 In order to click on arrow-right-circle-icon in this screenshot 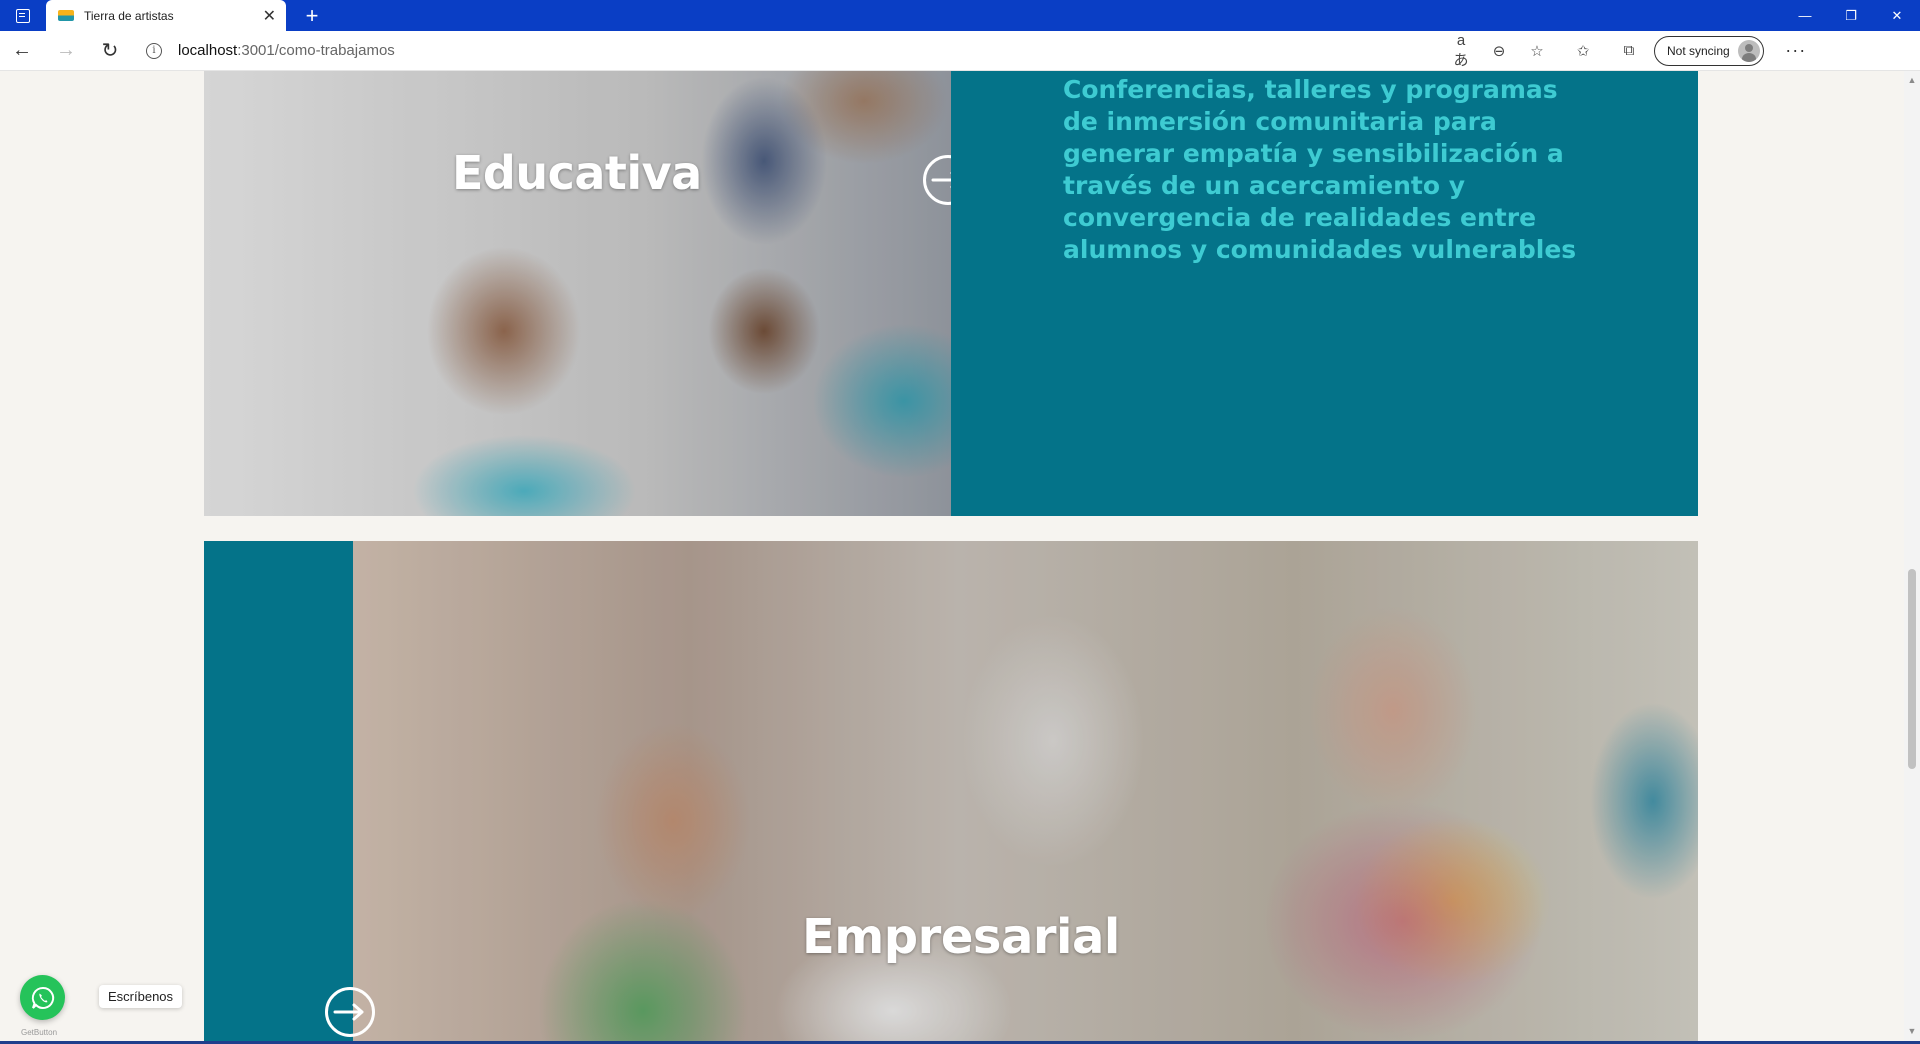, I will do `click(350, 1012)`.